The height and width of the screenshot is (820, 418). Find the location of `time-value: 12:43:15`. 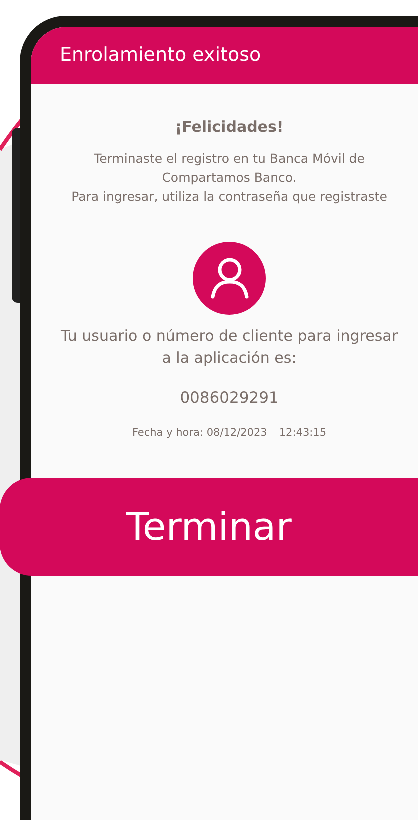

time-value: 12:43:15 is located at coordinates (303, 433).